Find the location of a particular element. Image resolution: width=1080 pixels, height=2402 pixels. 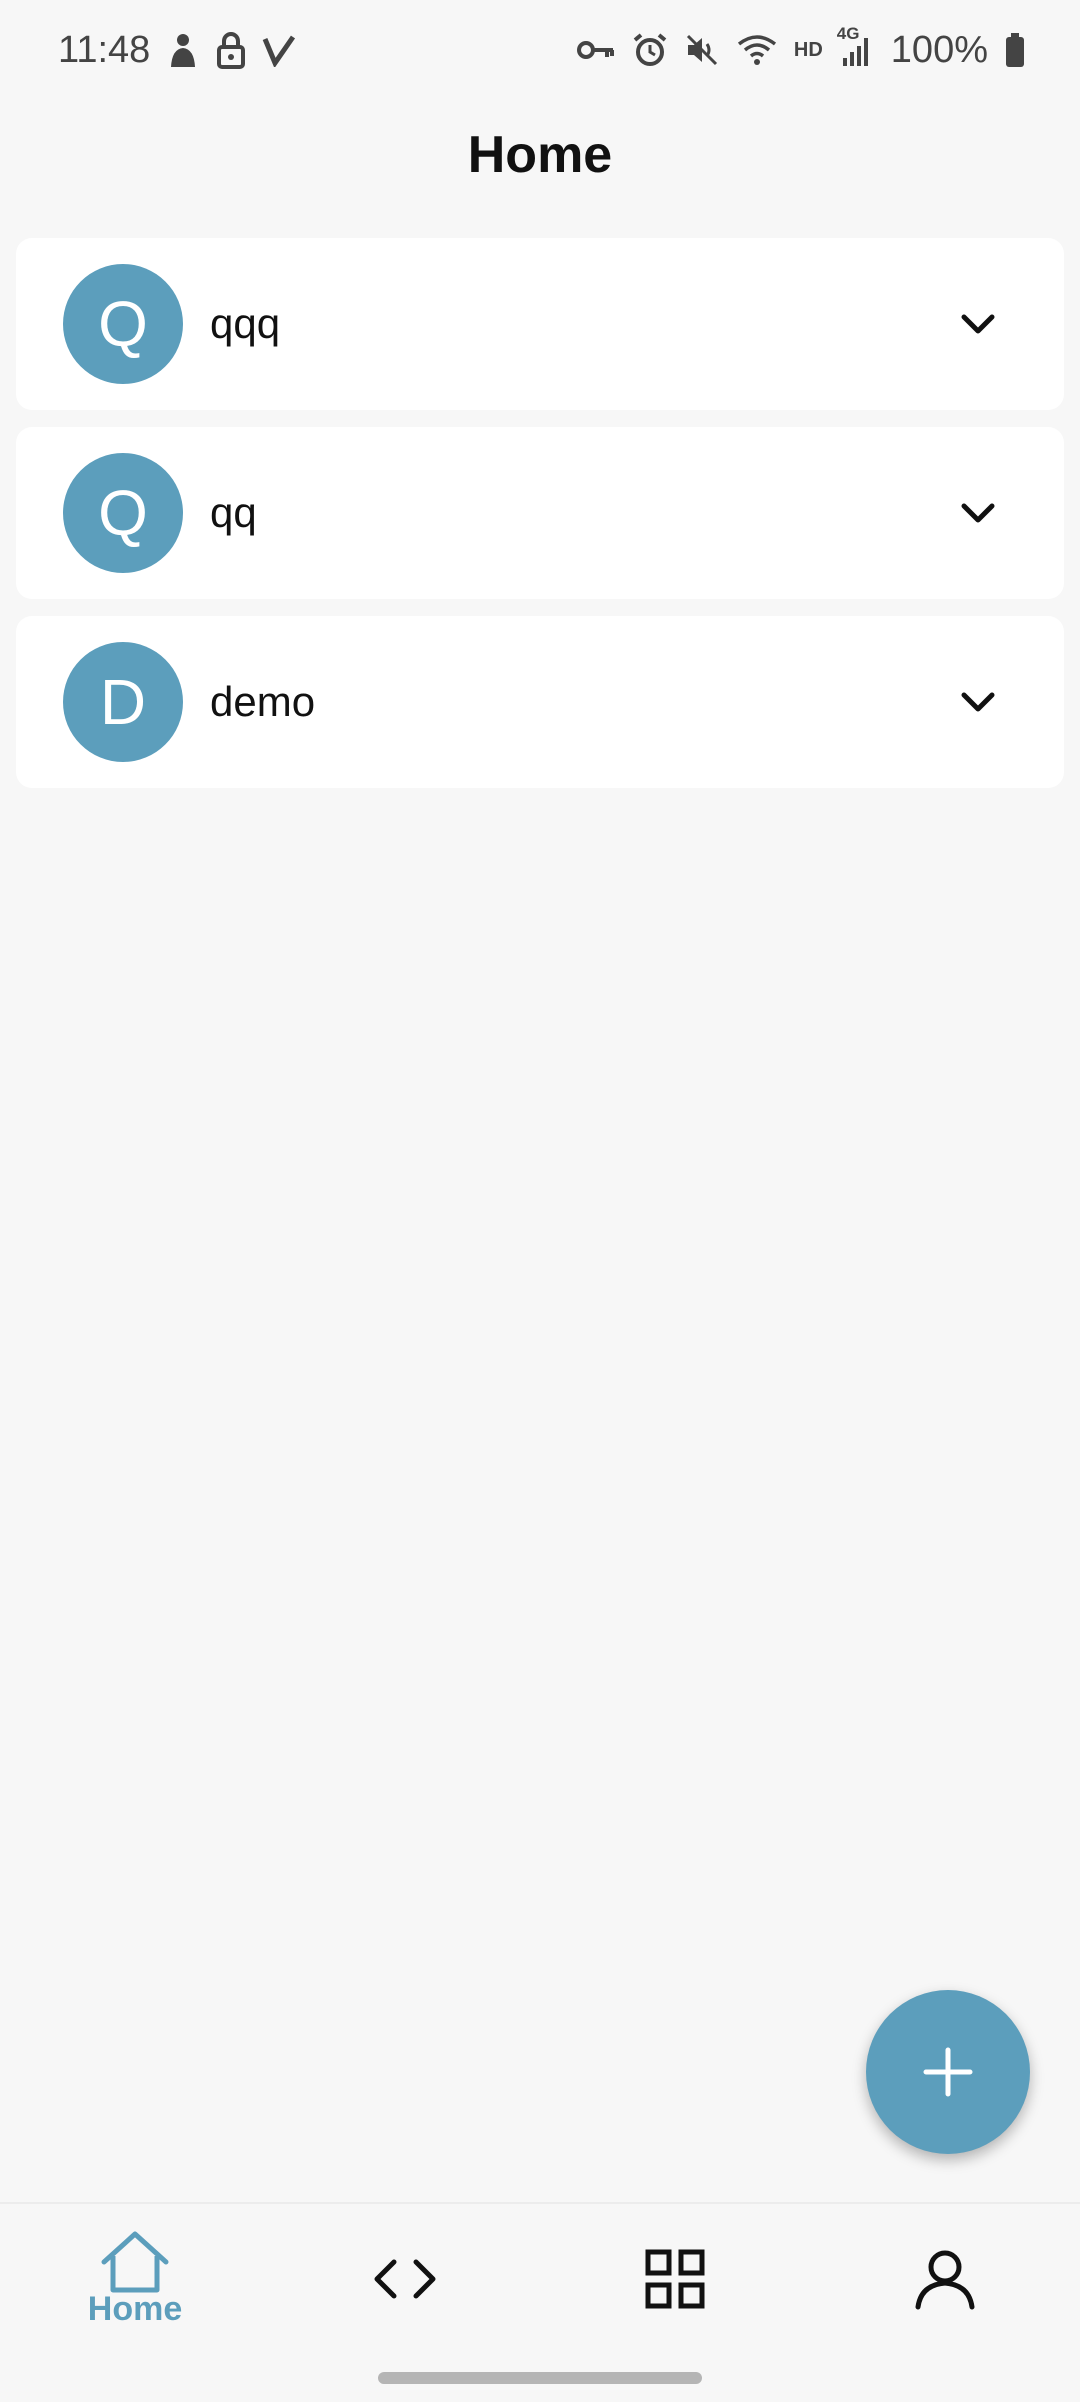

status-left: 11:48 is located at coordinates (177, 50).